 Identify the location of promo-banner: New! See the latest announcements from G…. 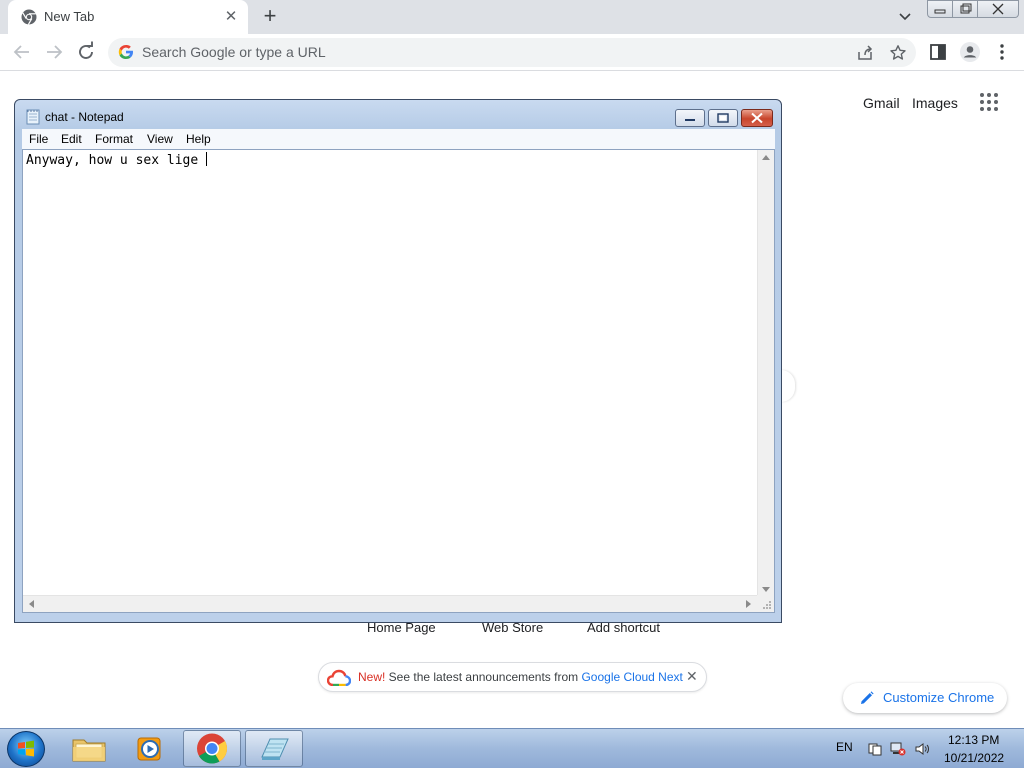
(512, 677).